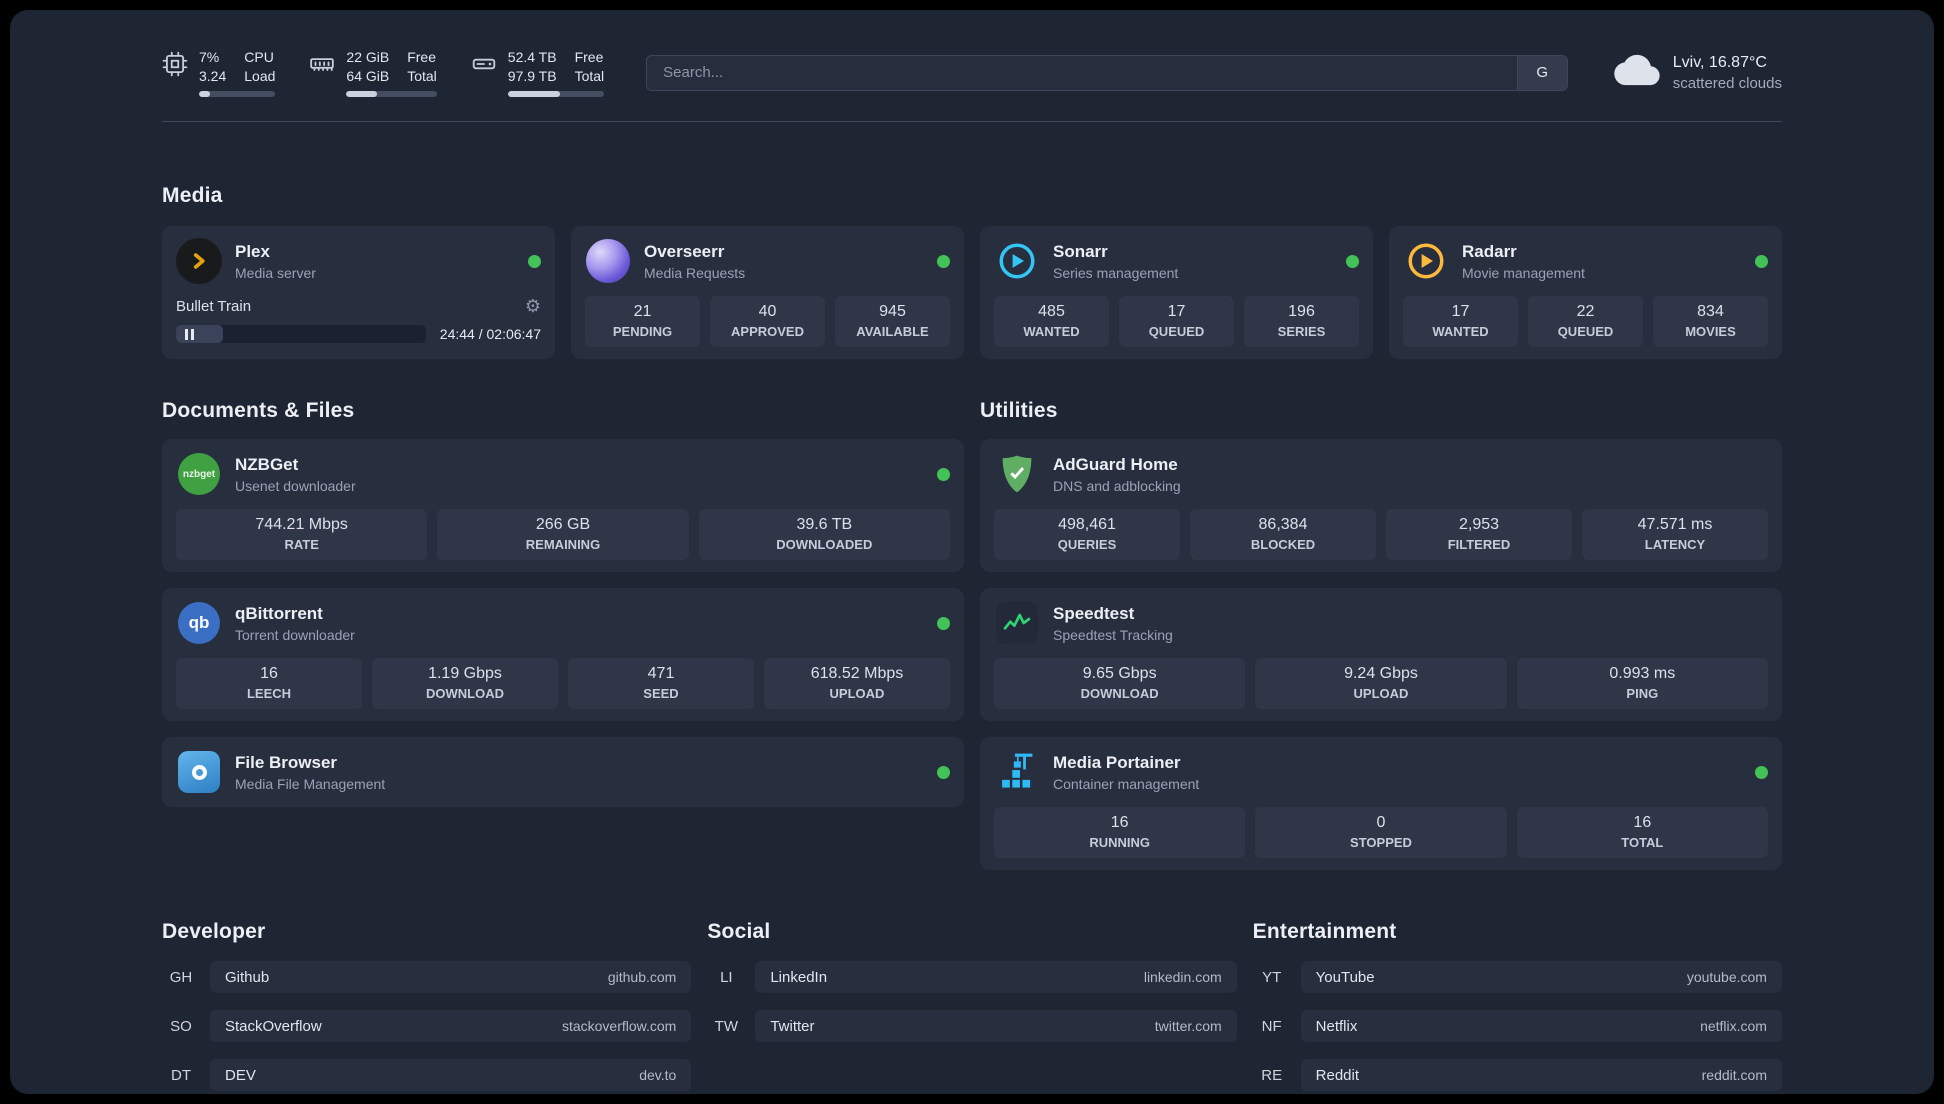 This screenshot has width=1944, height=1104. What do you see at coordinates (726, 1026) in the screenshot?
I see `link-abbr: TW` at bounding box center [726, 1026].